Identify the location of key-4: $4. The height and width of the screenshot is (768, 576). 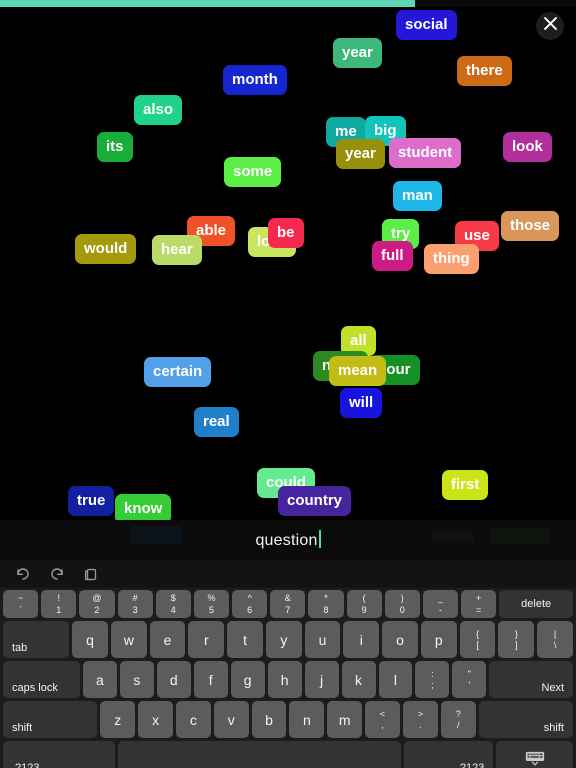
(173, 604).